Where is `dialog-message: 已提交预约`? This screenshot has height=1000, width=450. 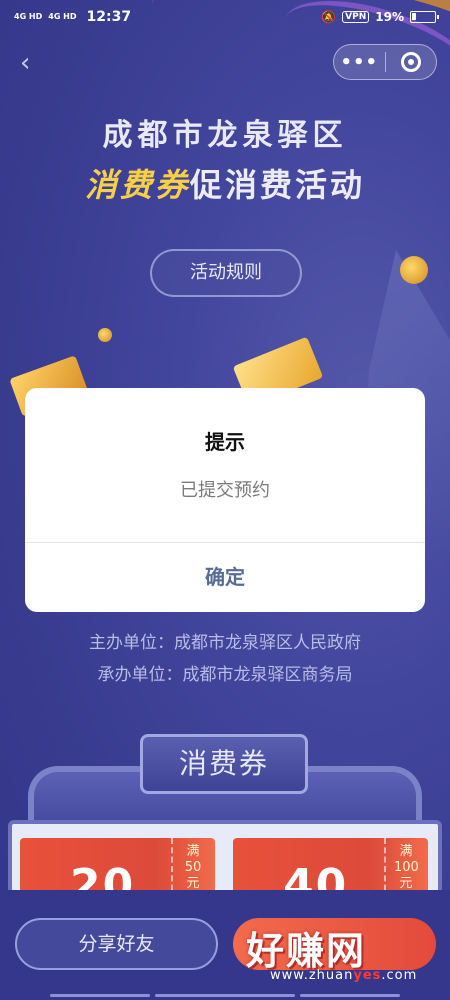 dialog-message: 已提交预约 is located at coordinates (225, 490).